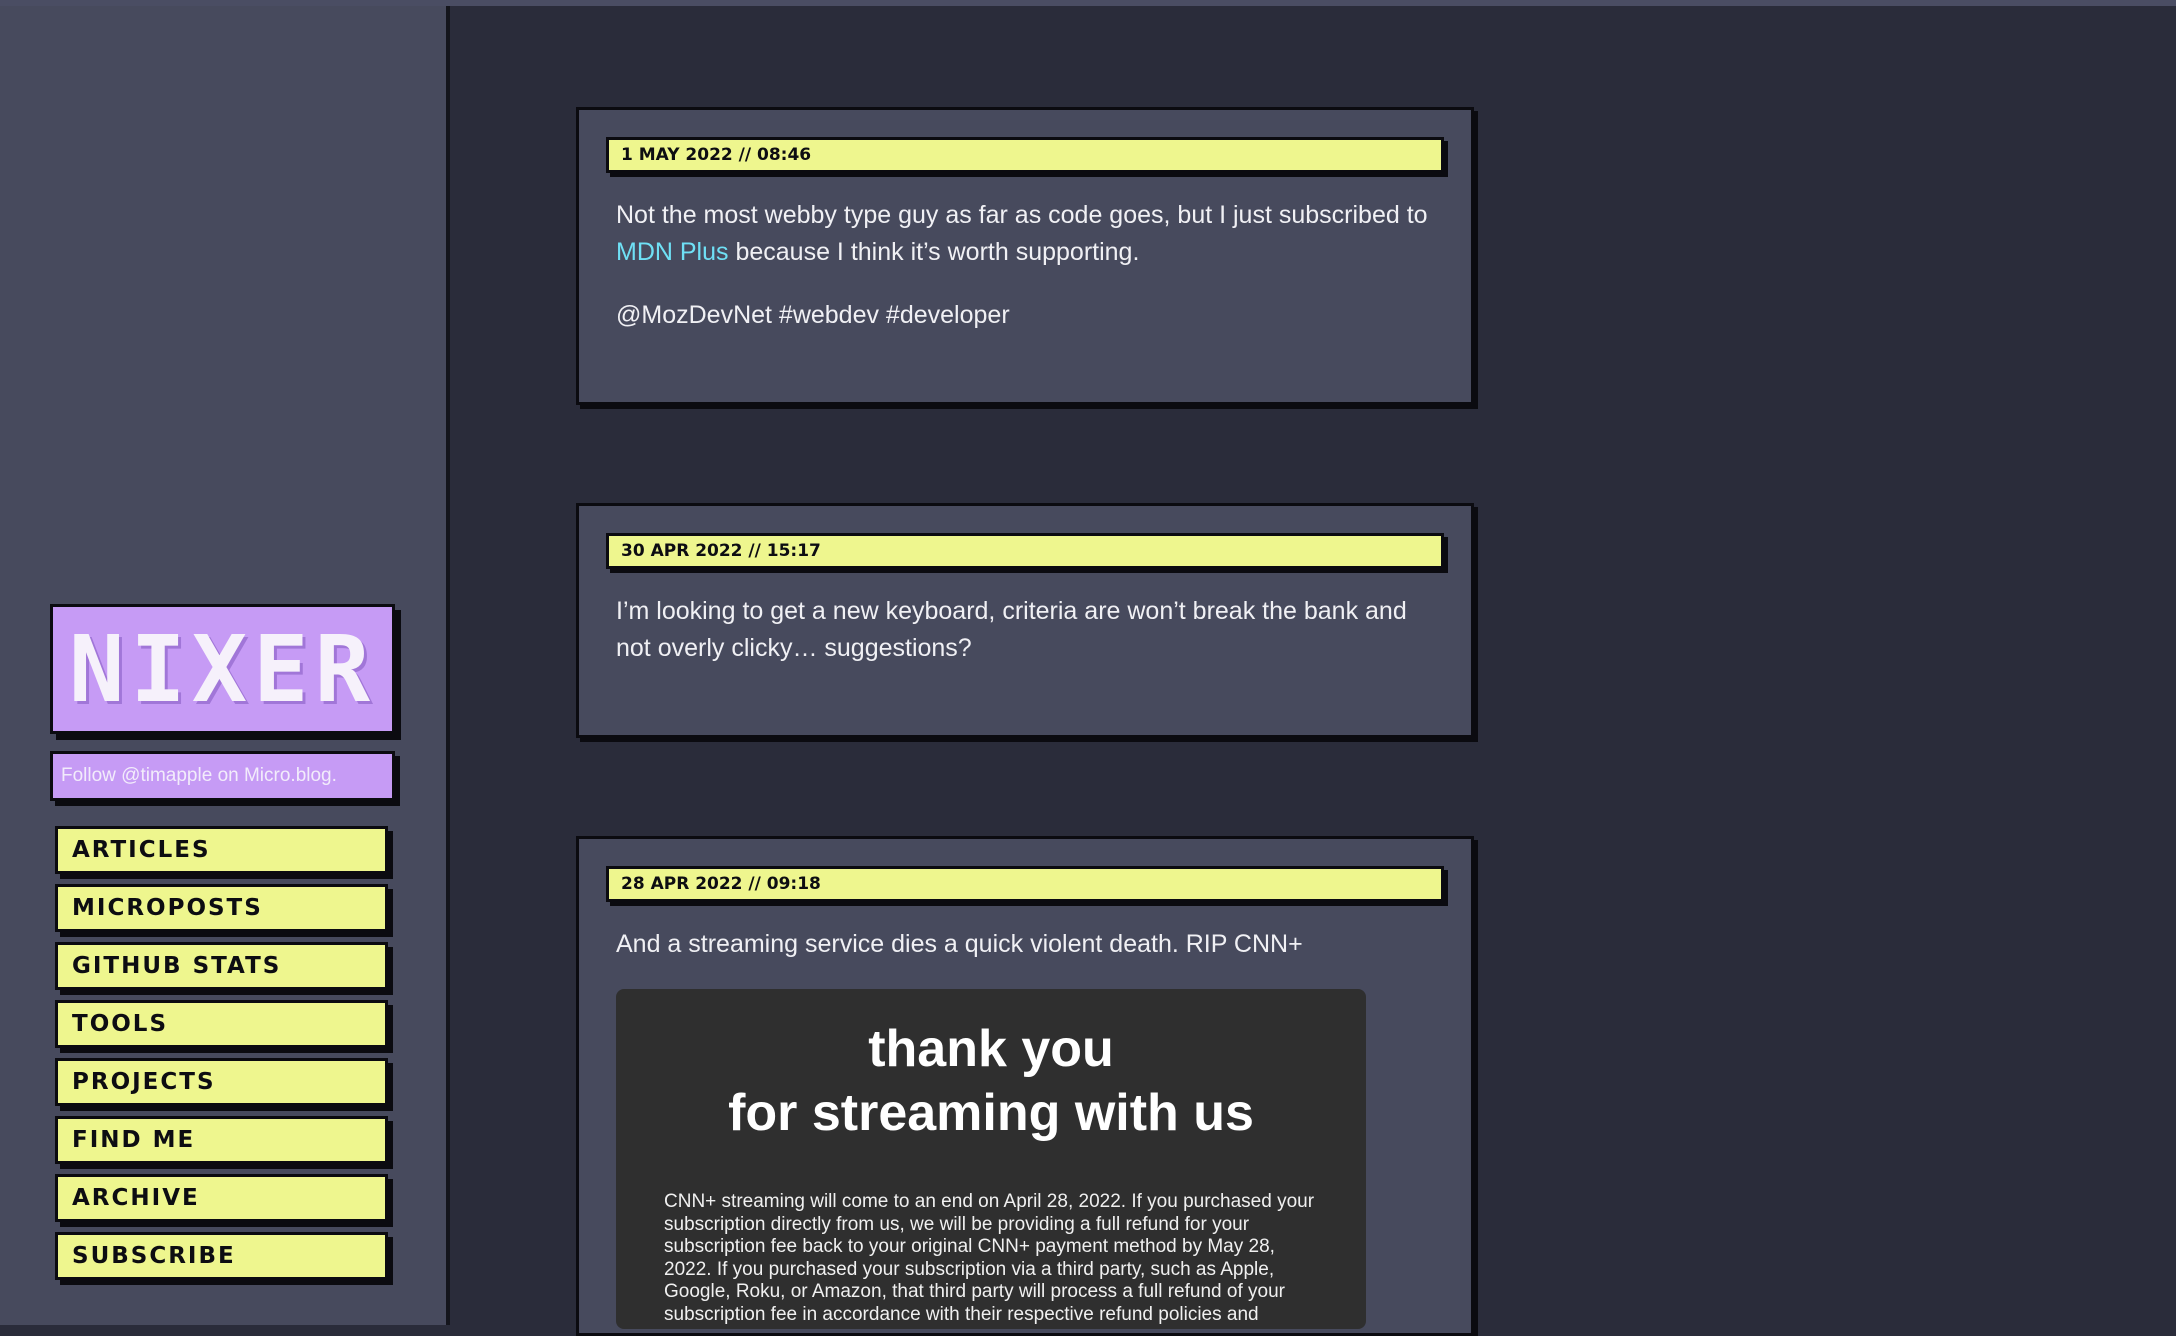  What do you see at coordinates (1025, 551) in the screenshot?
I see `post-date: 30 APR 2022 // 15:17` at bounding box center [1025, 551].